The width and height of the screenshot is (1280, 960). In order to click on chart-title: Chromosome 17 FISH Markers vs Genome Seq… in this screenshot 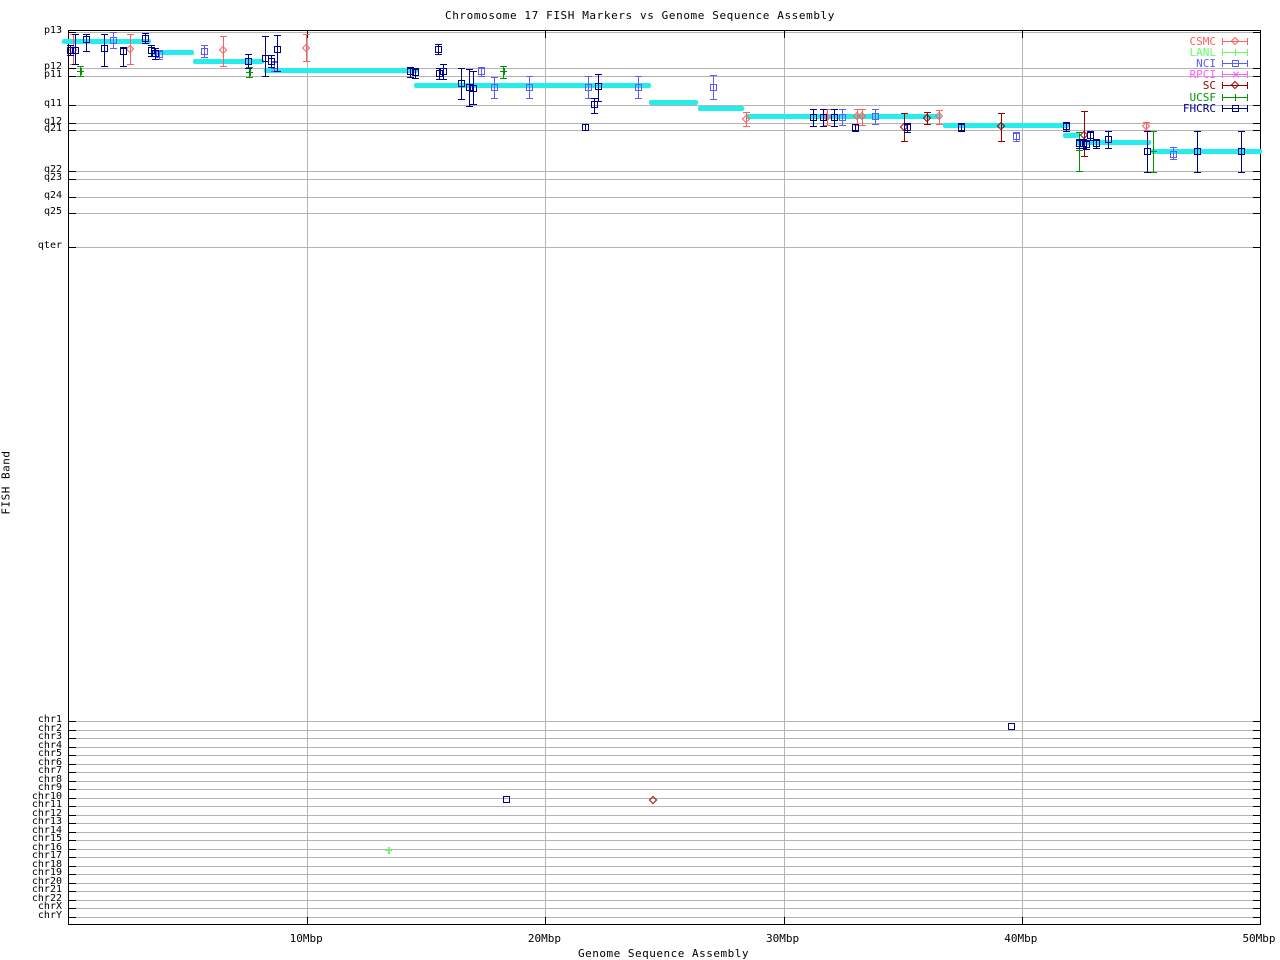, I will do `click(640, 15)`.